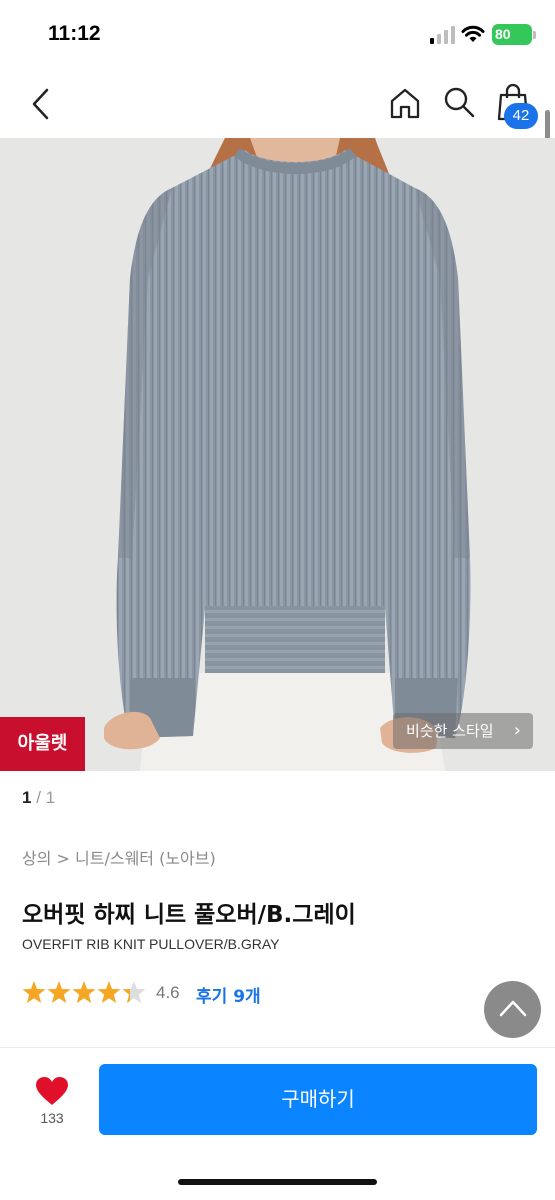 Image resolution: width=555 pixels, height=1200 pixels. I want to click on product-title-english: OVERFIT RIB KNIT PULLOVER/B.GRAY, so click(151, 944).